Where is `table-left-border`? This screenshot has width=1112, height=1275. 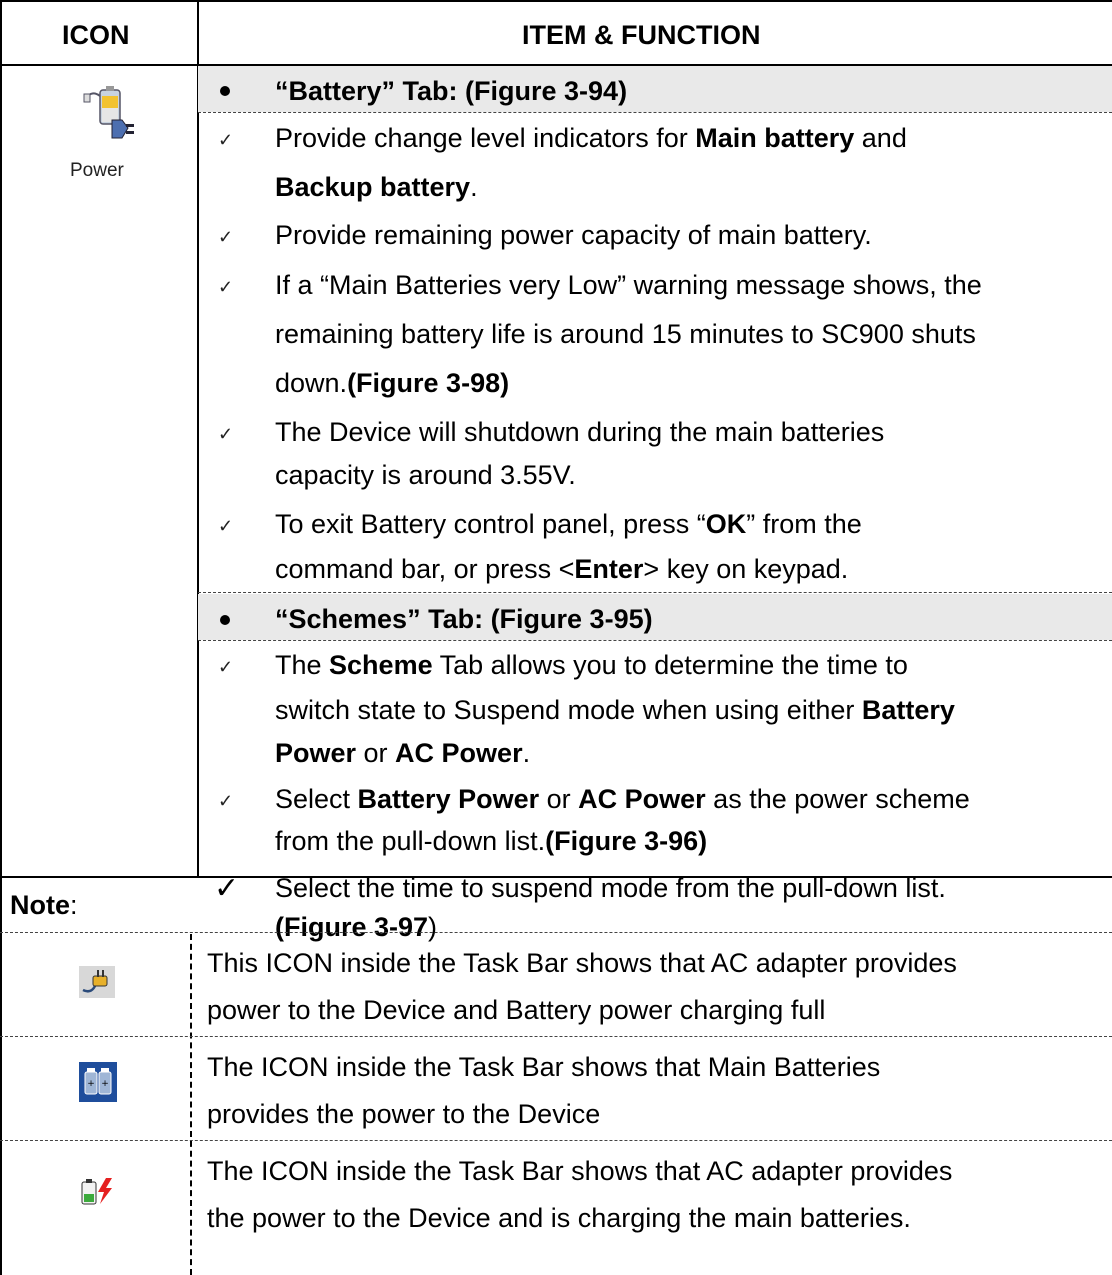 table-left-border is located at coordinates (1, 637).